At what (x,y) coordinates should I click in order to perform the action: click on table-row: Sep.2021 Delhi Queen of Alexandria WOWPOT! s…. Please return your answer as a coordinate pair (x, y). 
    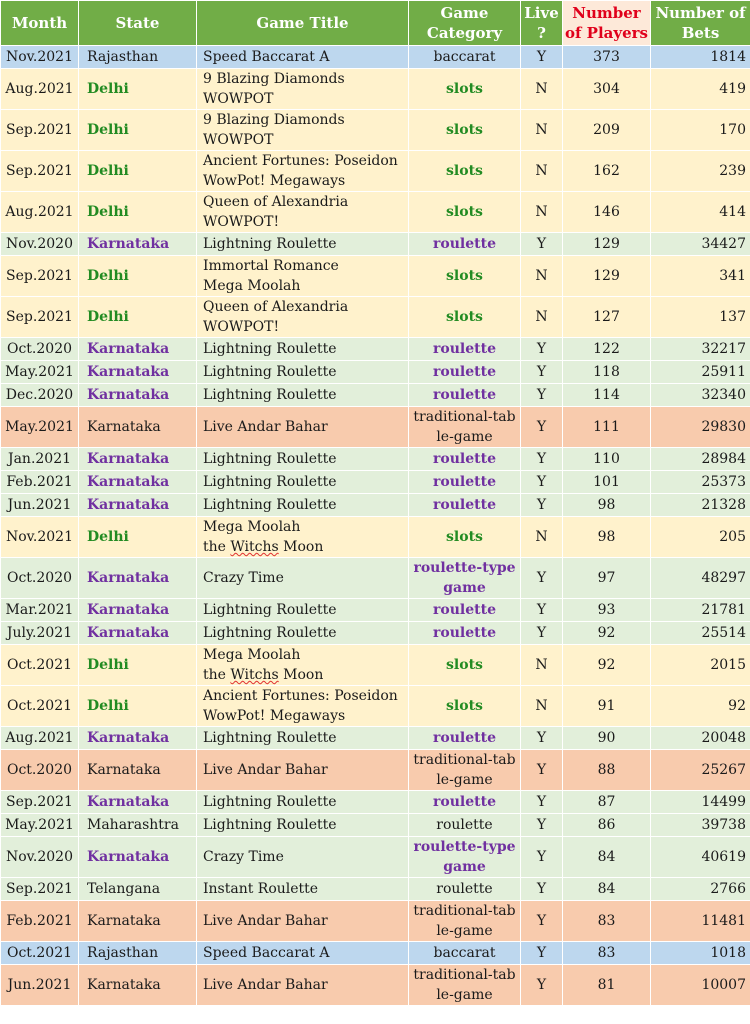
    Looking at the image, I should click on (375, 317).